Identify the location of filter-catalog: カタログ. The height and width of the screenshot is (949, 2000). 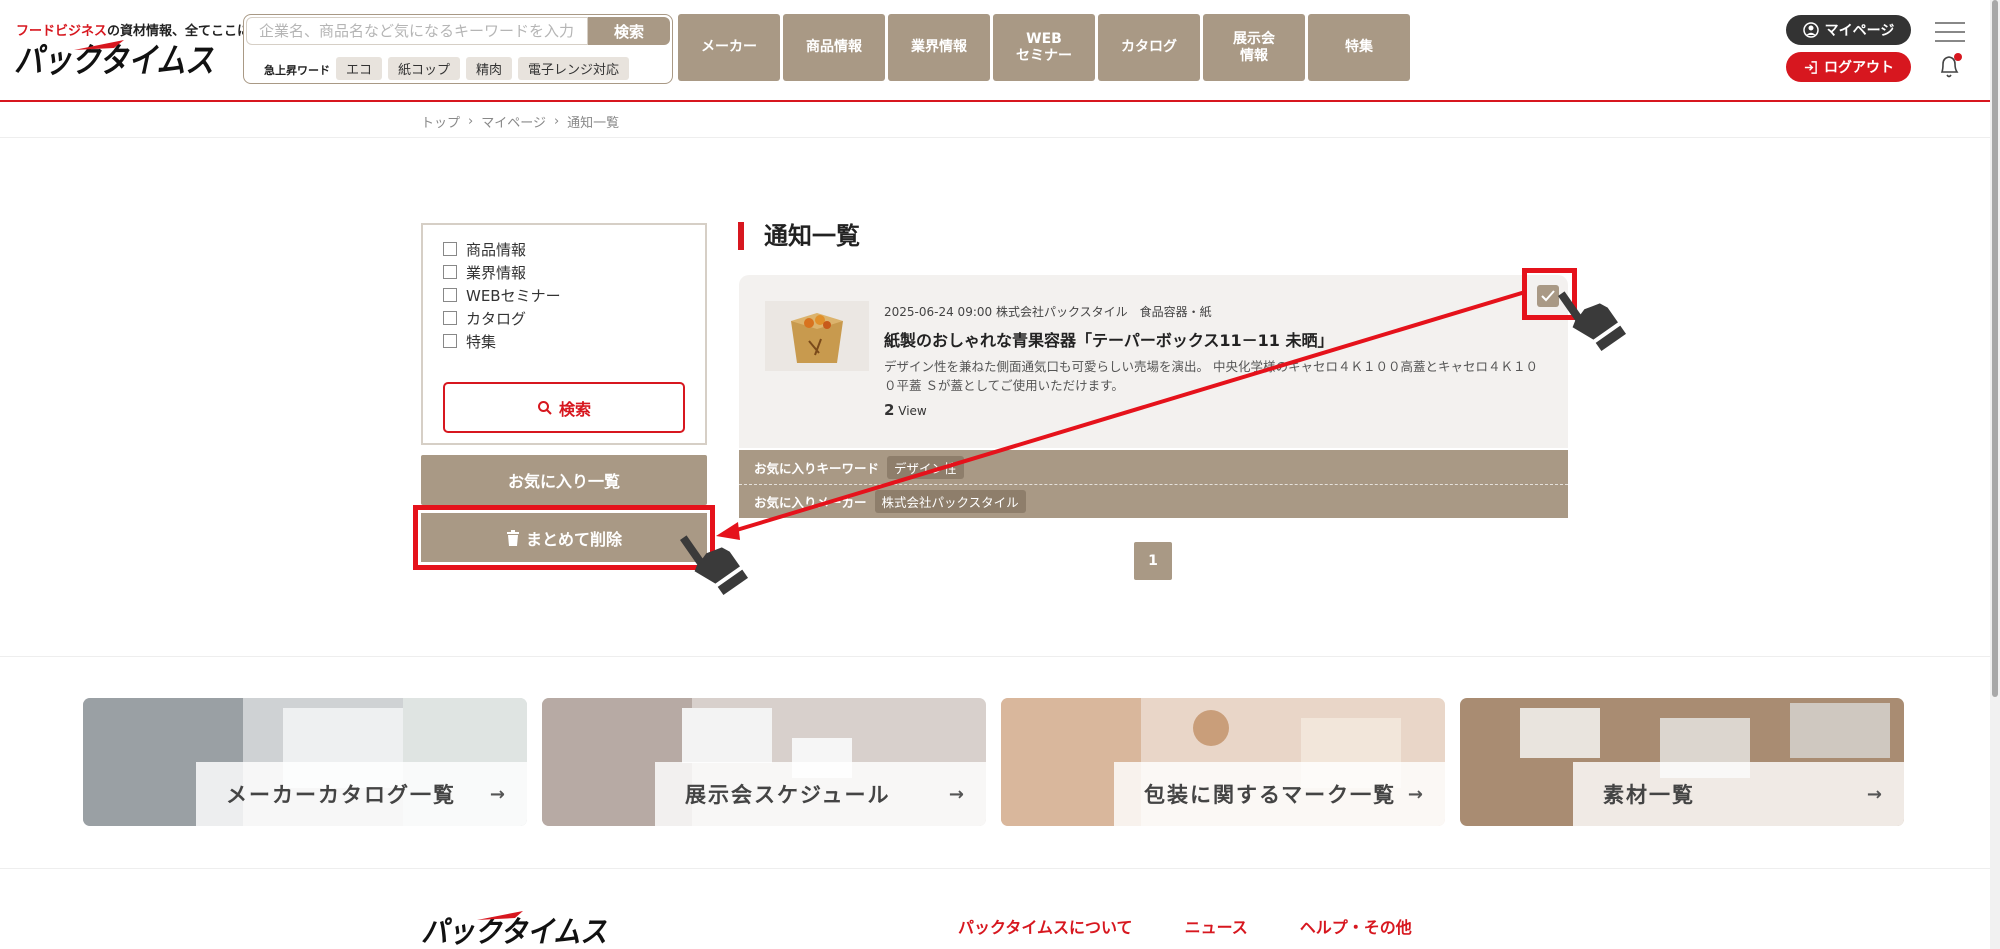
(502, 318).